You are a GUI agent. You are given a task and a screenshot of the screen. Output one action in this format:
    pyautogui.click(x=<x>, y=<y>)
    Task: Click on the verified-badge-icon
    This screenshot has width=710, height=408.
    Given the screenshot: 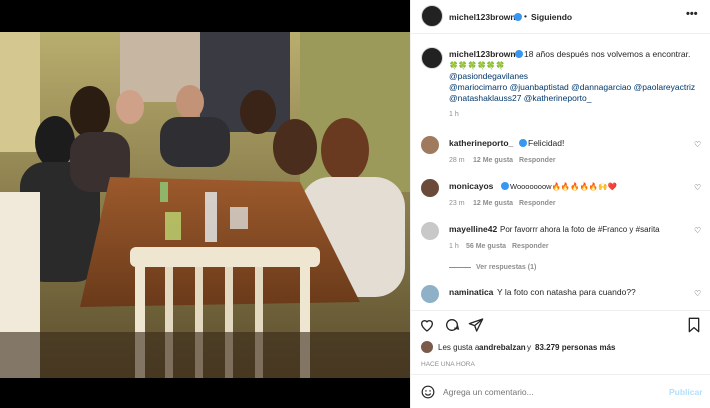 What is the action you would take?
    pyautogui.click(x=518, y=17)
    